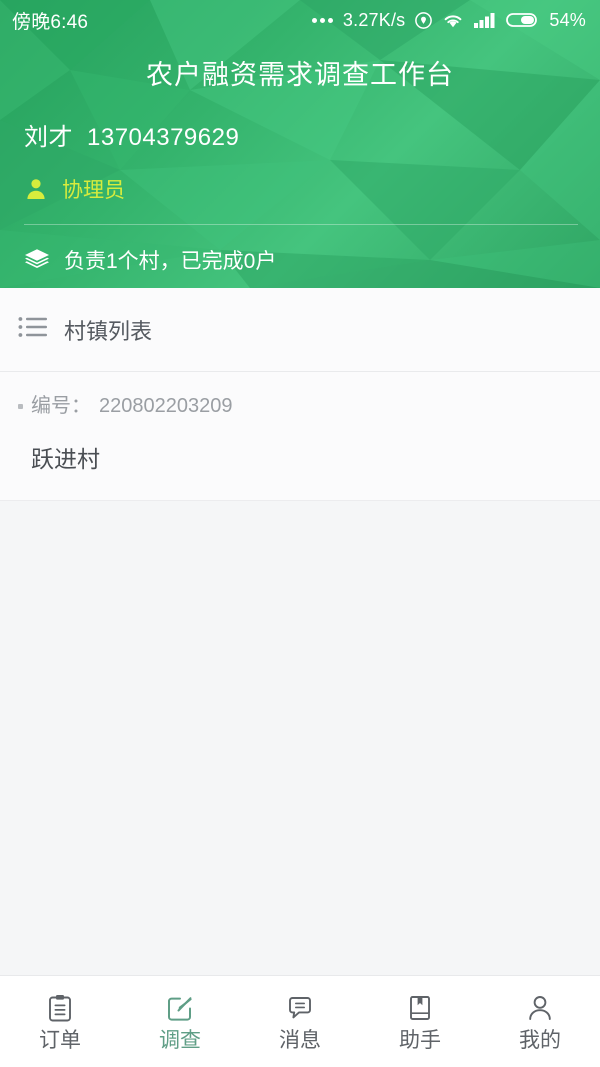 The image size is (600, 1067). Describe the element at coordinates (300, 178) in the screenshot. I see `user-role-row: 协理员` at that location.